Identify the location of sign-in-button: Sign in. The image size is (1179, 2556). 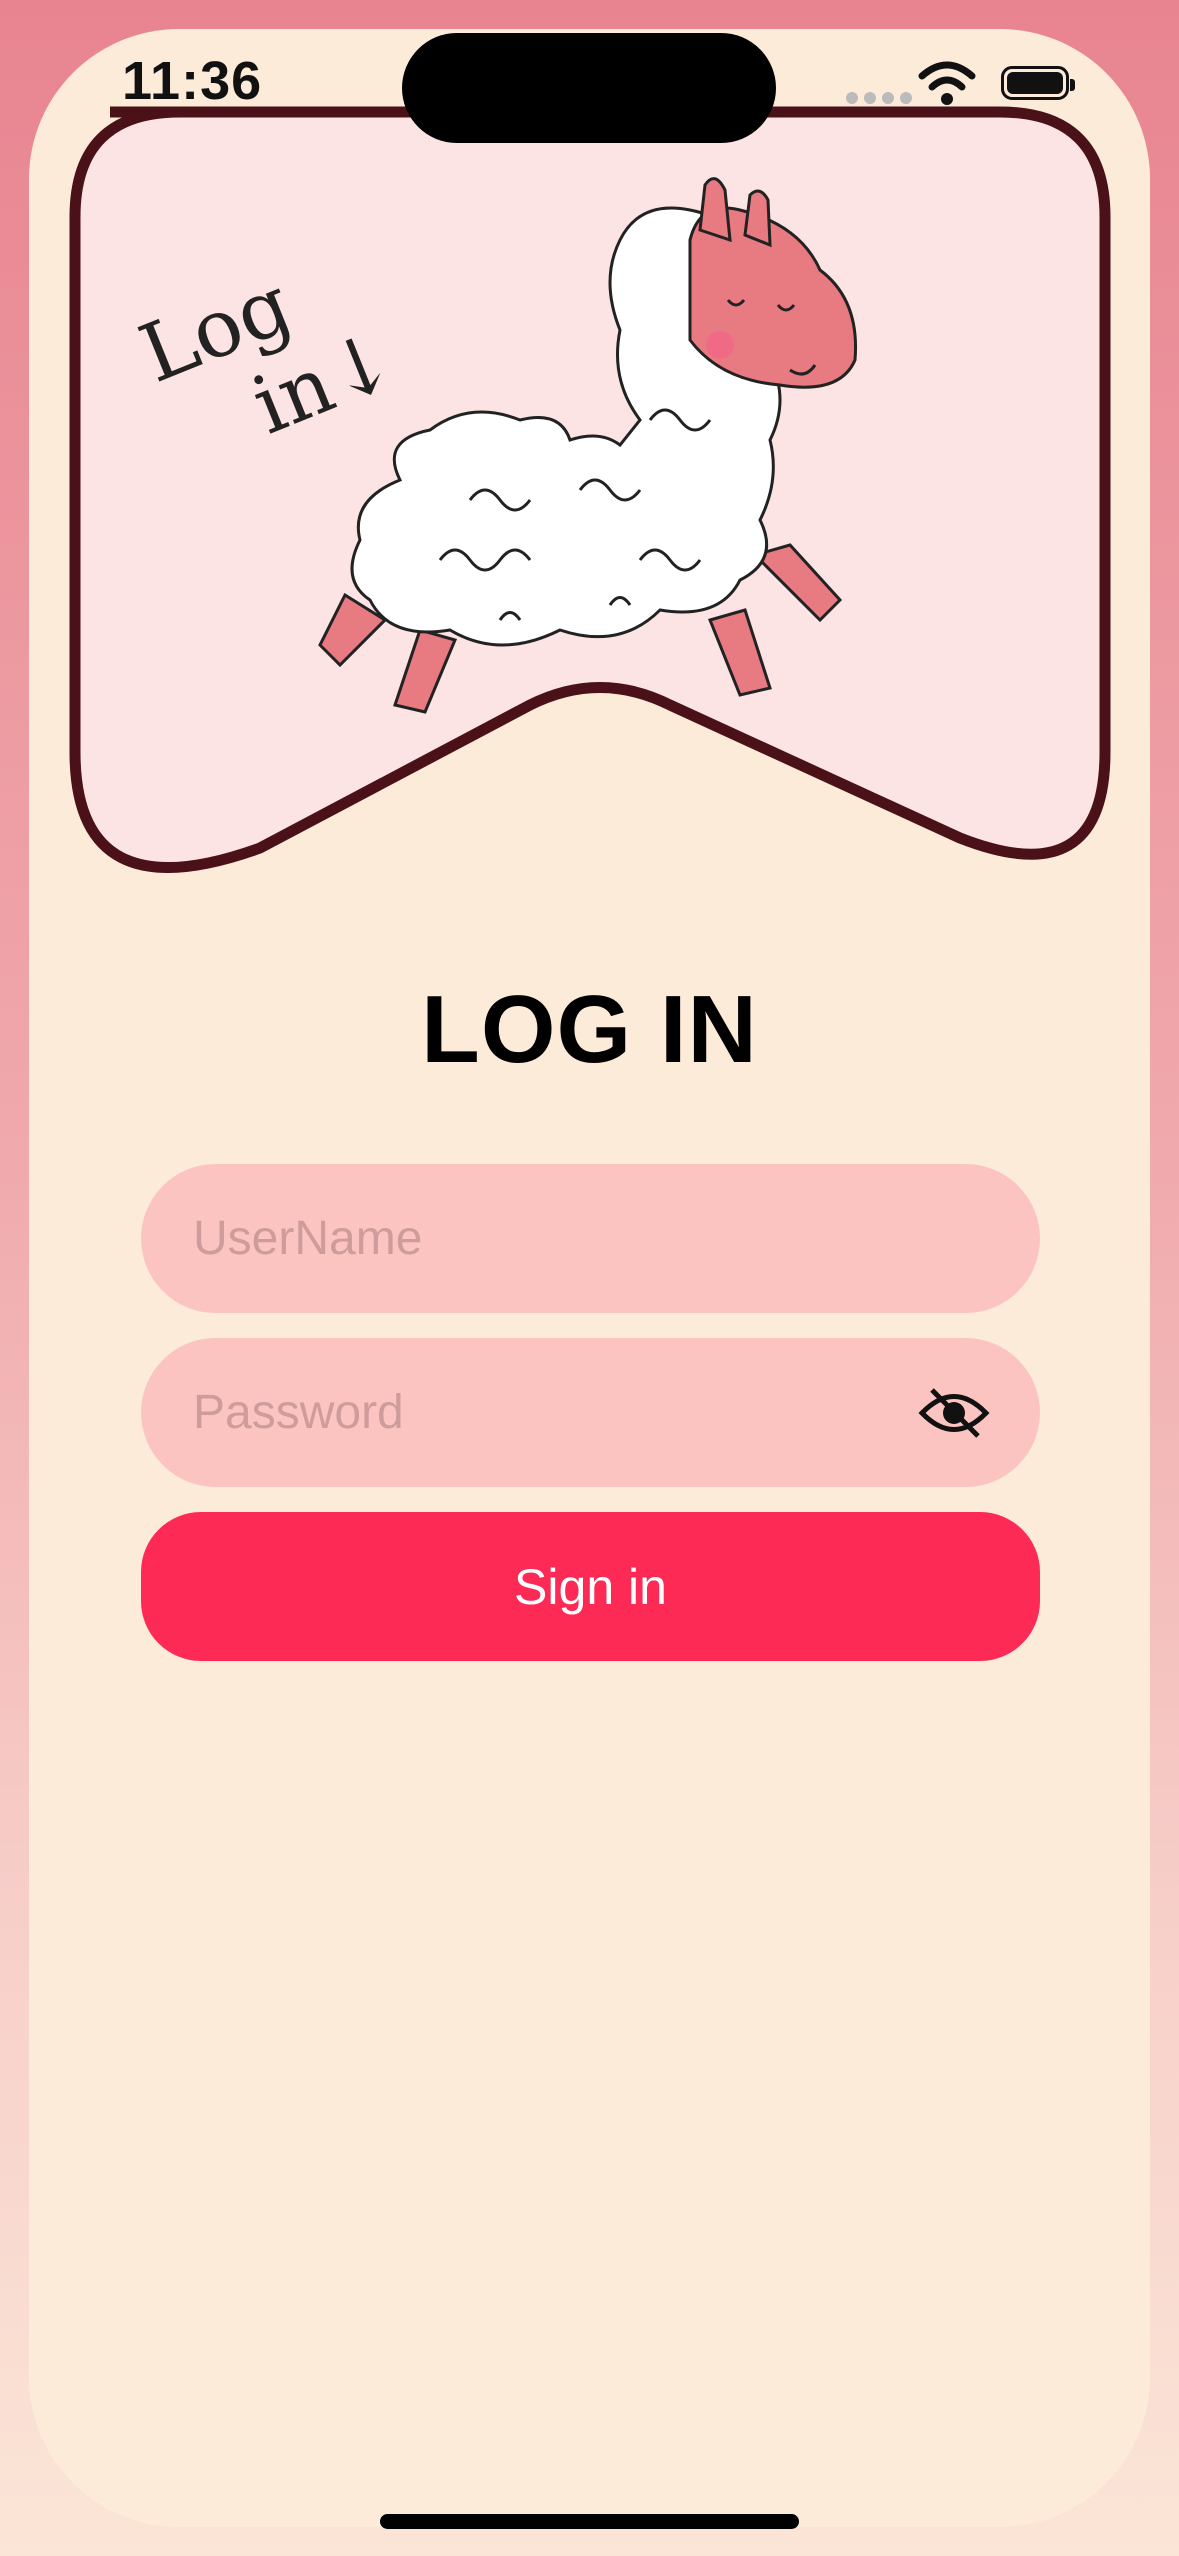
(590, 1586).